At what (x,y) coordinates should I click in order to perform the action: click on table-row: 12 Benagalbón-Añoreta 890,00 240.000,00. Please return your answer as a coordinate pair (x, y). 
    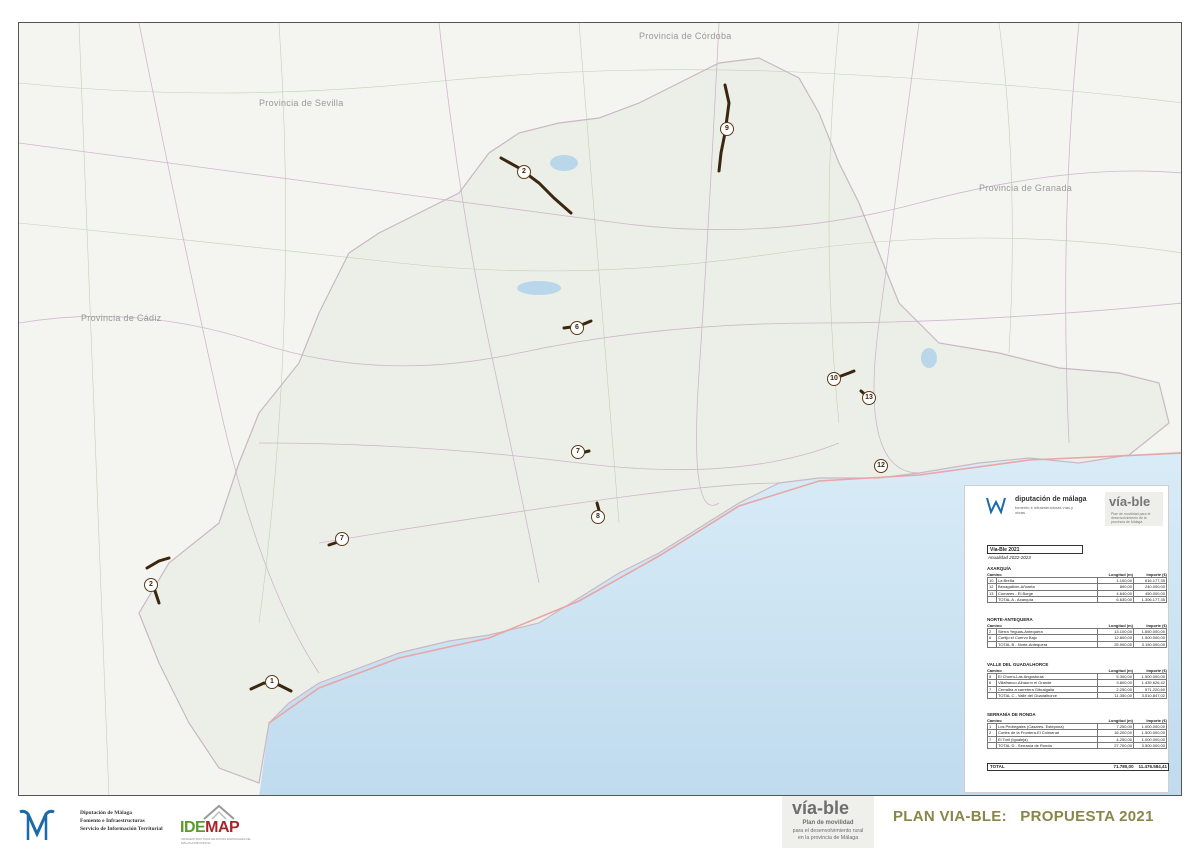
    Looking at the image, I should click on (1077, 586).